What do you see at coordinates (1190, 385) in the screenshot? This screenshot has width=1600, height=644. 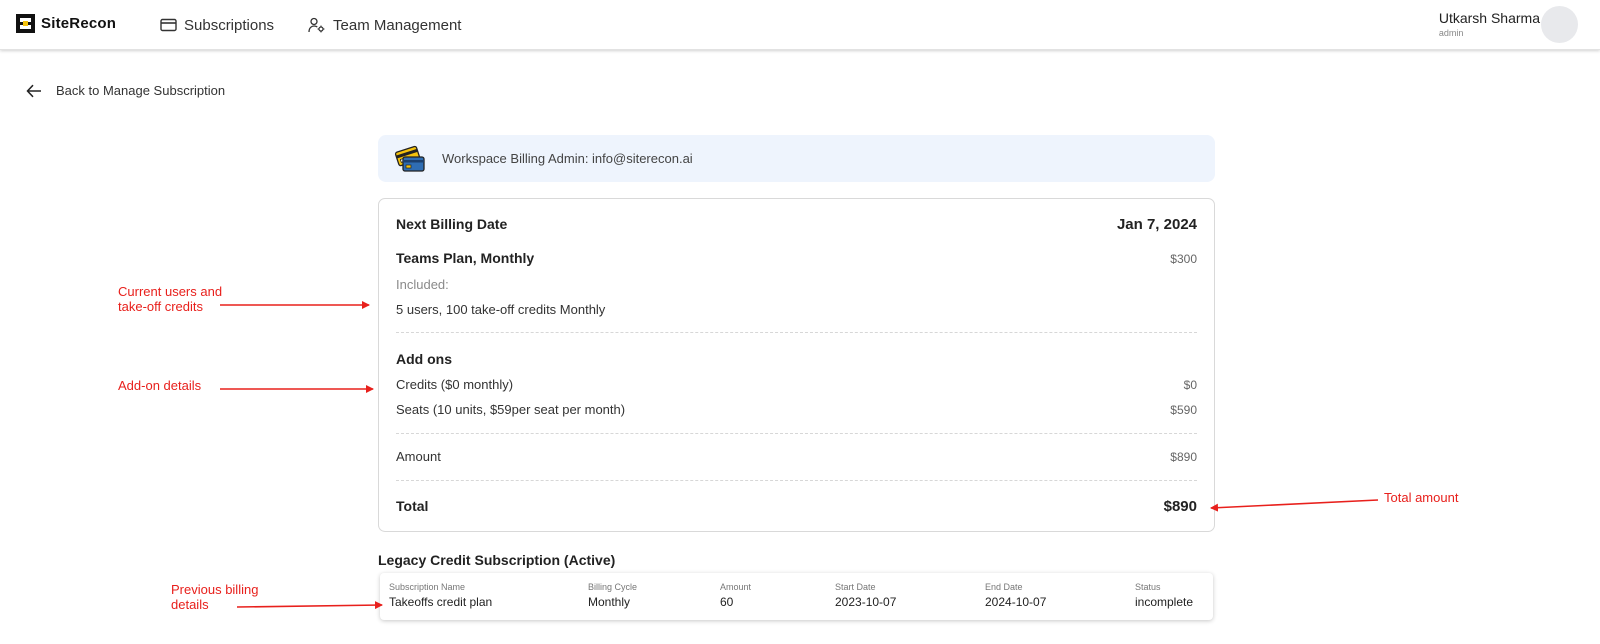 I see `addon-value: $0` at bounding box center [1190, 385].